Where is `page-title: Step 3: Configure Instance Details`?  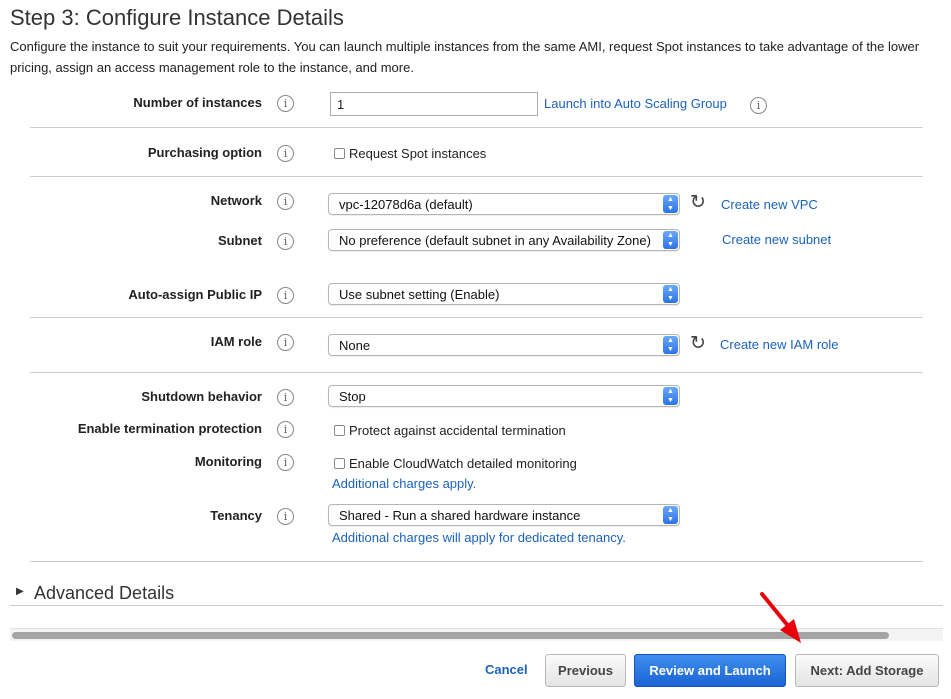 page-title: Step 3: Configure Instance Details is located at coordinates (177, 17).